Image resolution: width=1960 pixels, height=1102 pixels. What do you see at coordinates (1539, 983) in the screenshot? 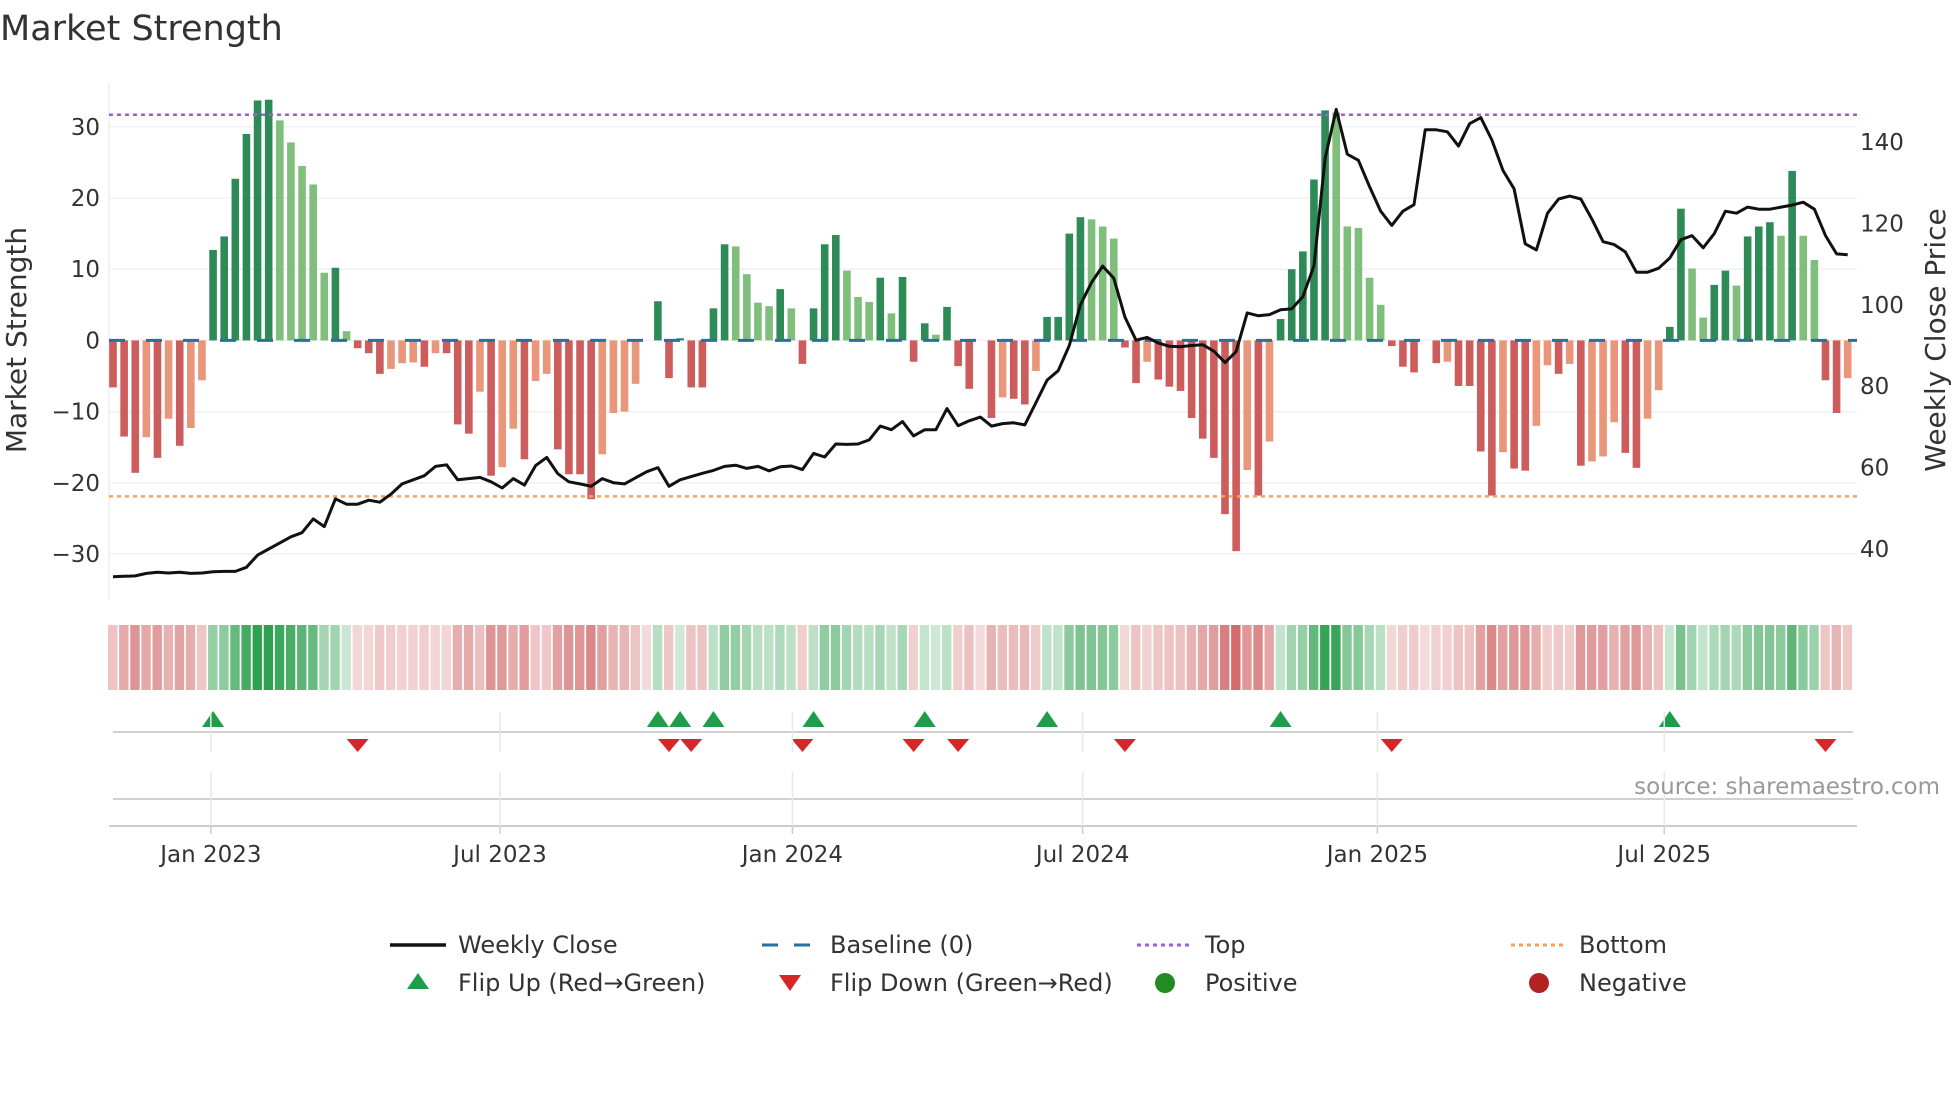
I see `legend-negative-icon` at bounding box center [1539, 983].